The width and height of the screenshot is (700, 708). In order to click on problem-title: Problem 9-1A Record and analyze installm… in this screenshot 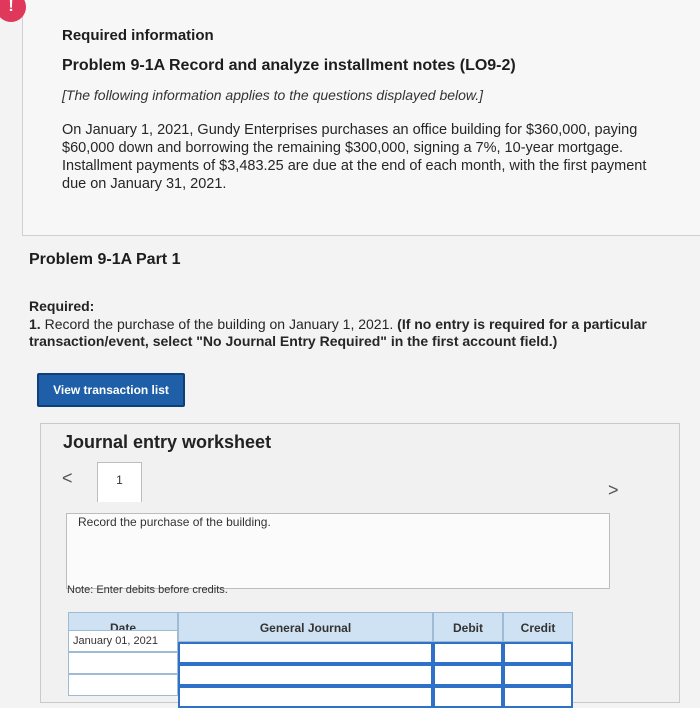, I will do `click(289, 65)`.